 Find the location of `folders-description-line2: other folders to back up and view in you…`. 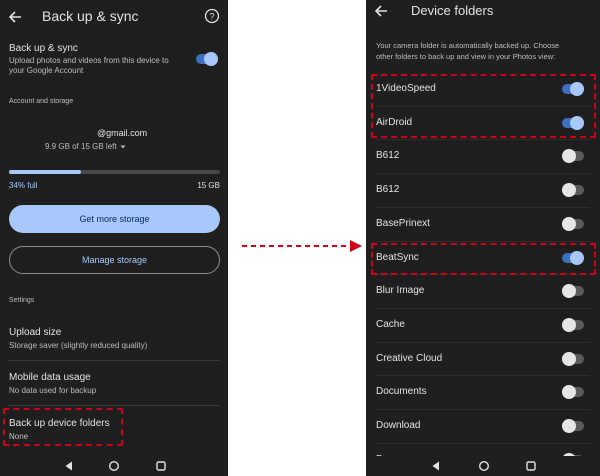

folders-description-line2: other folders to back up and view in you… is located at coordinates (466, 56).